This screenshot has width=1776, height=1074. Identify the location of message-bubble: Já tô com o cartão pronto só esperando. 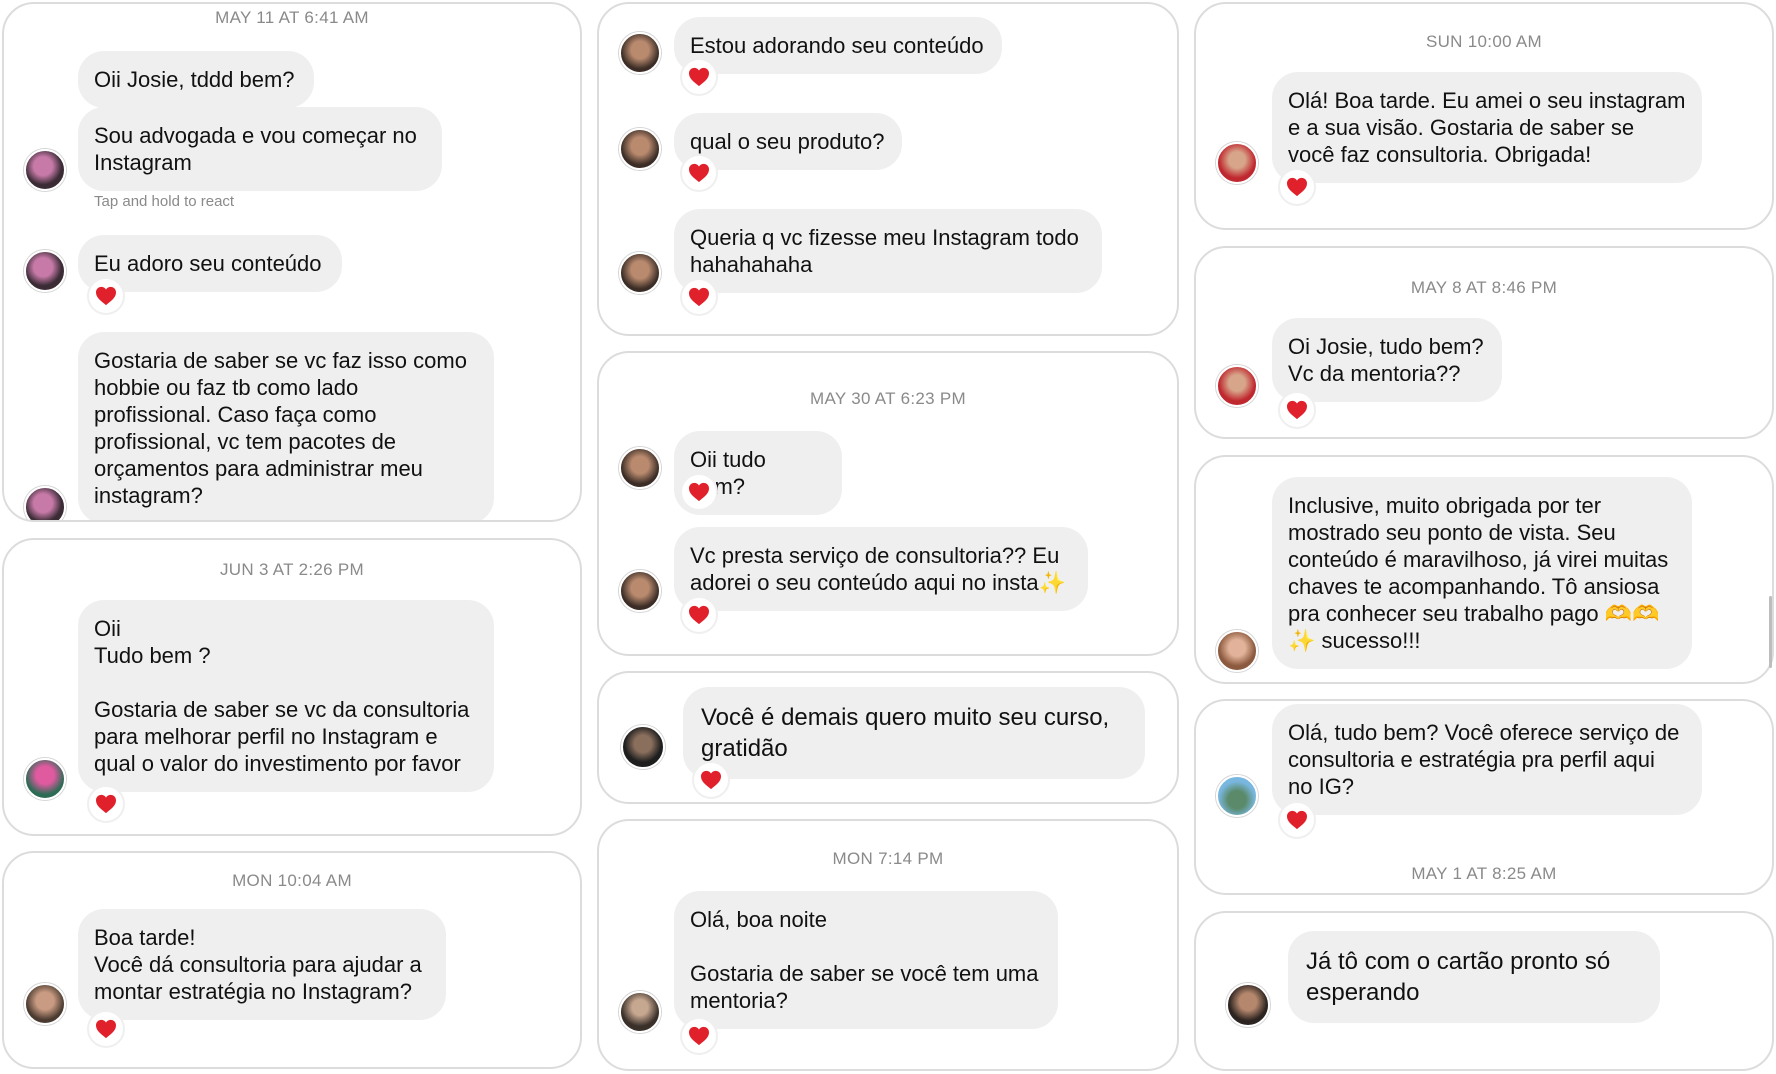
(1474, 977).